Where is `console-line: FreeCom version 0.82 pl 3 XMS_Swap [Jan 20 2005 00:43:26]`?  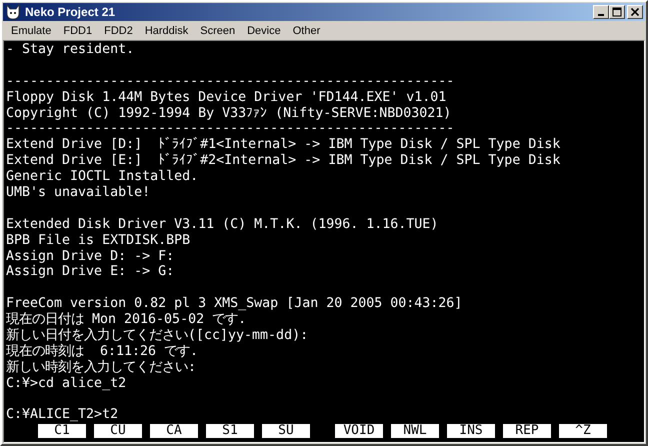
console-line: FreeCom version 0.82 pl 3 XMS_Swap [Jan 20 2005 00:43:26] is located at coordinates (235, 304).